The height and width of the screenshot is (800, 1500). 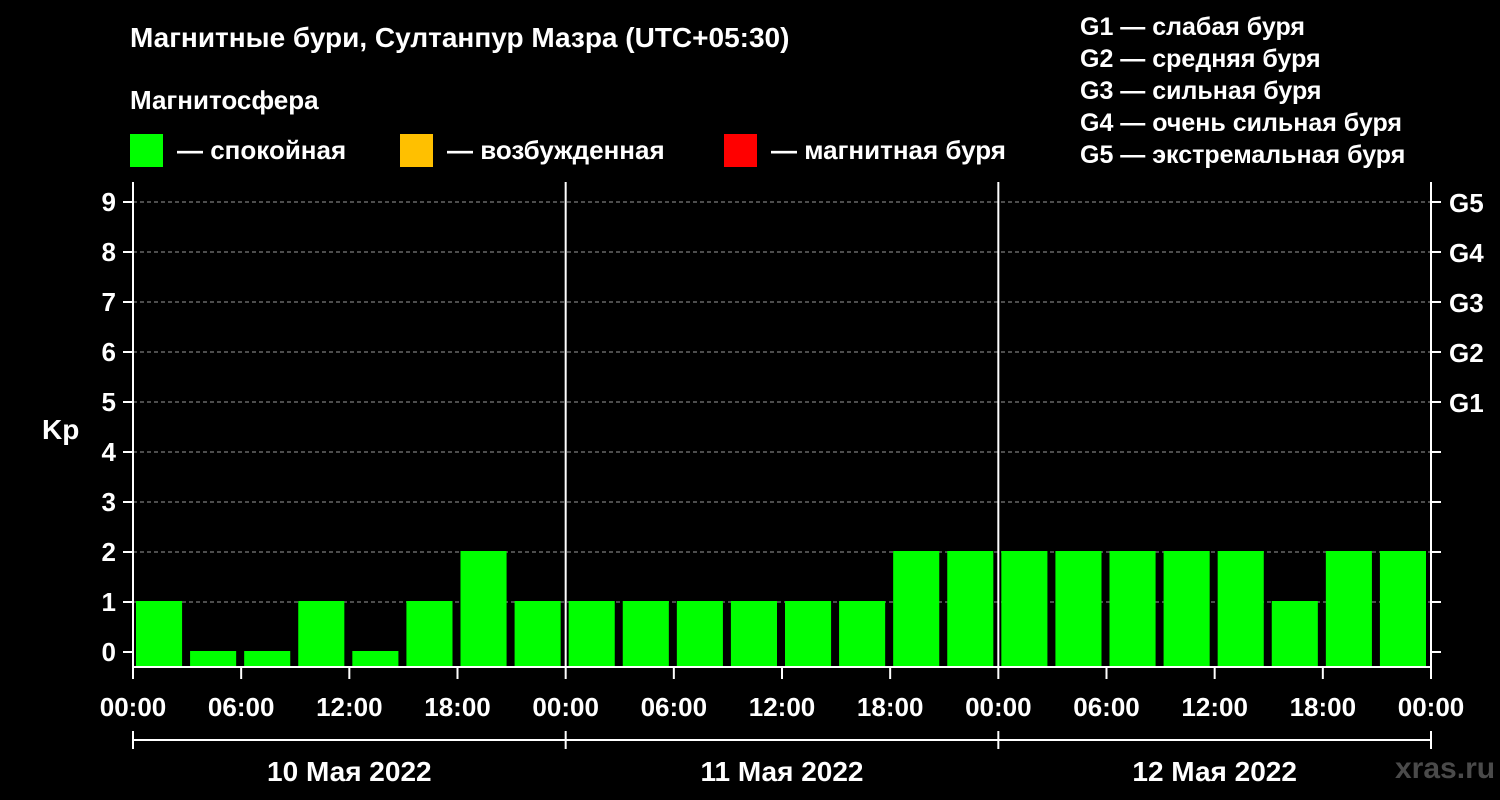 I want to click on y-tick-label: 6, so click(x=109, y=352).